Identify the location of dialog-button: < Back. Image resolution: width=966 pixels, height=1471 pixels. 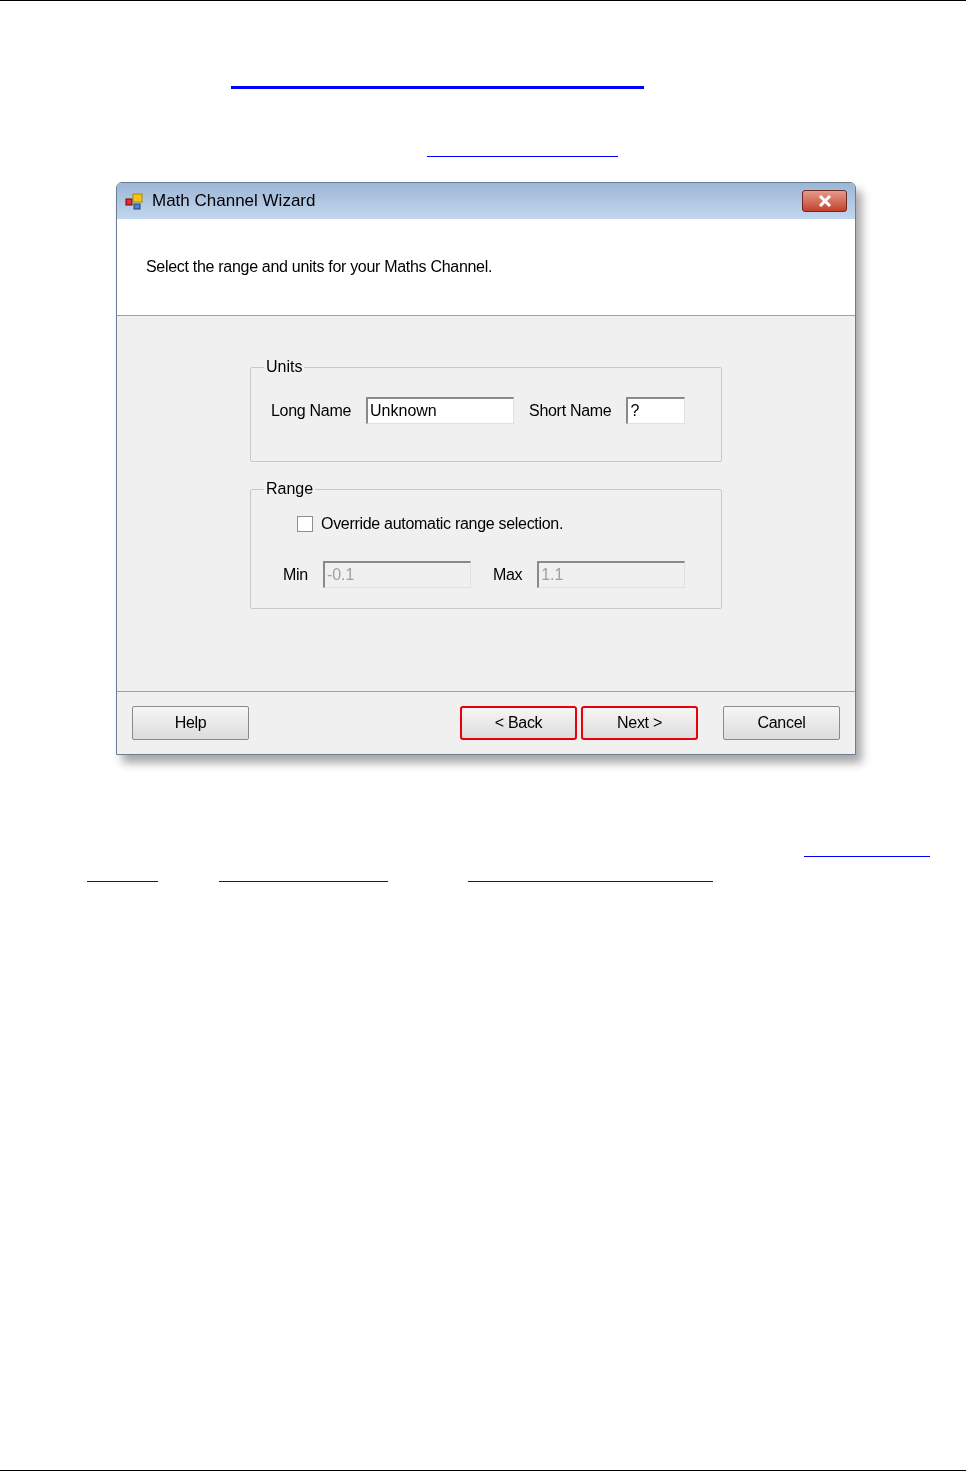
(518, 723).